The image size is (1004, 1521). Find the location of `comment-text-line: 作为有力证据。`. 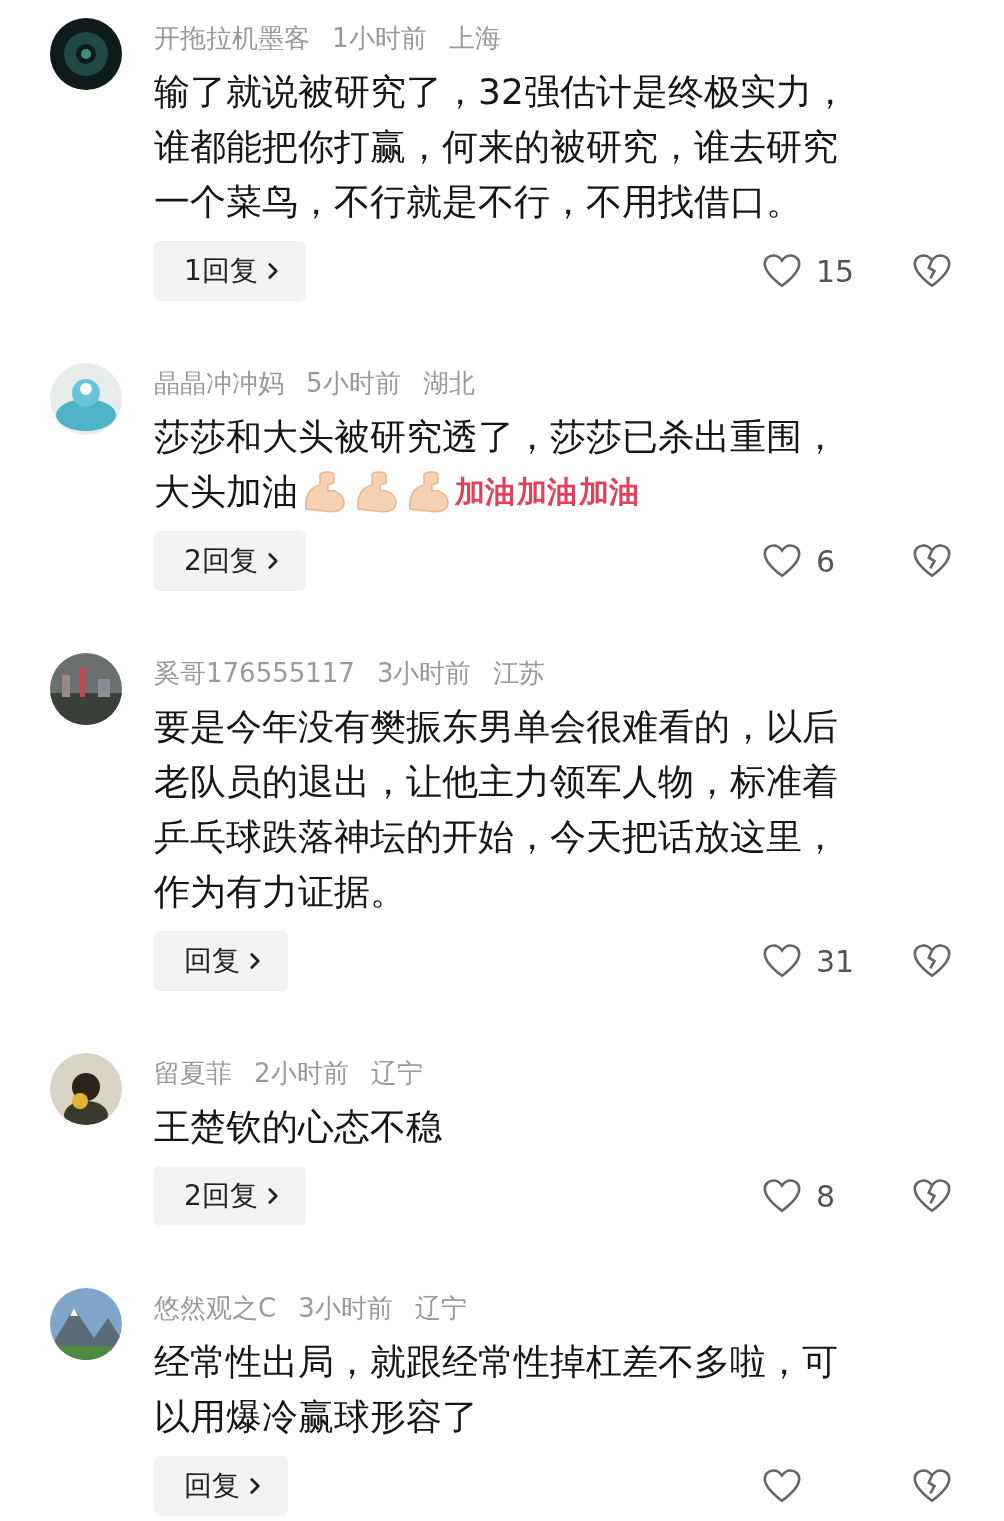

comment-text-line: 作为有力证据。 is located at coordinates (280, 892).